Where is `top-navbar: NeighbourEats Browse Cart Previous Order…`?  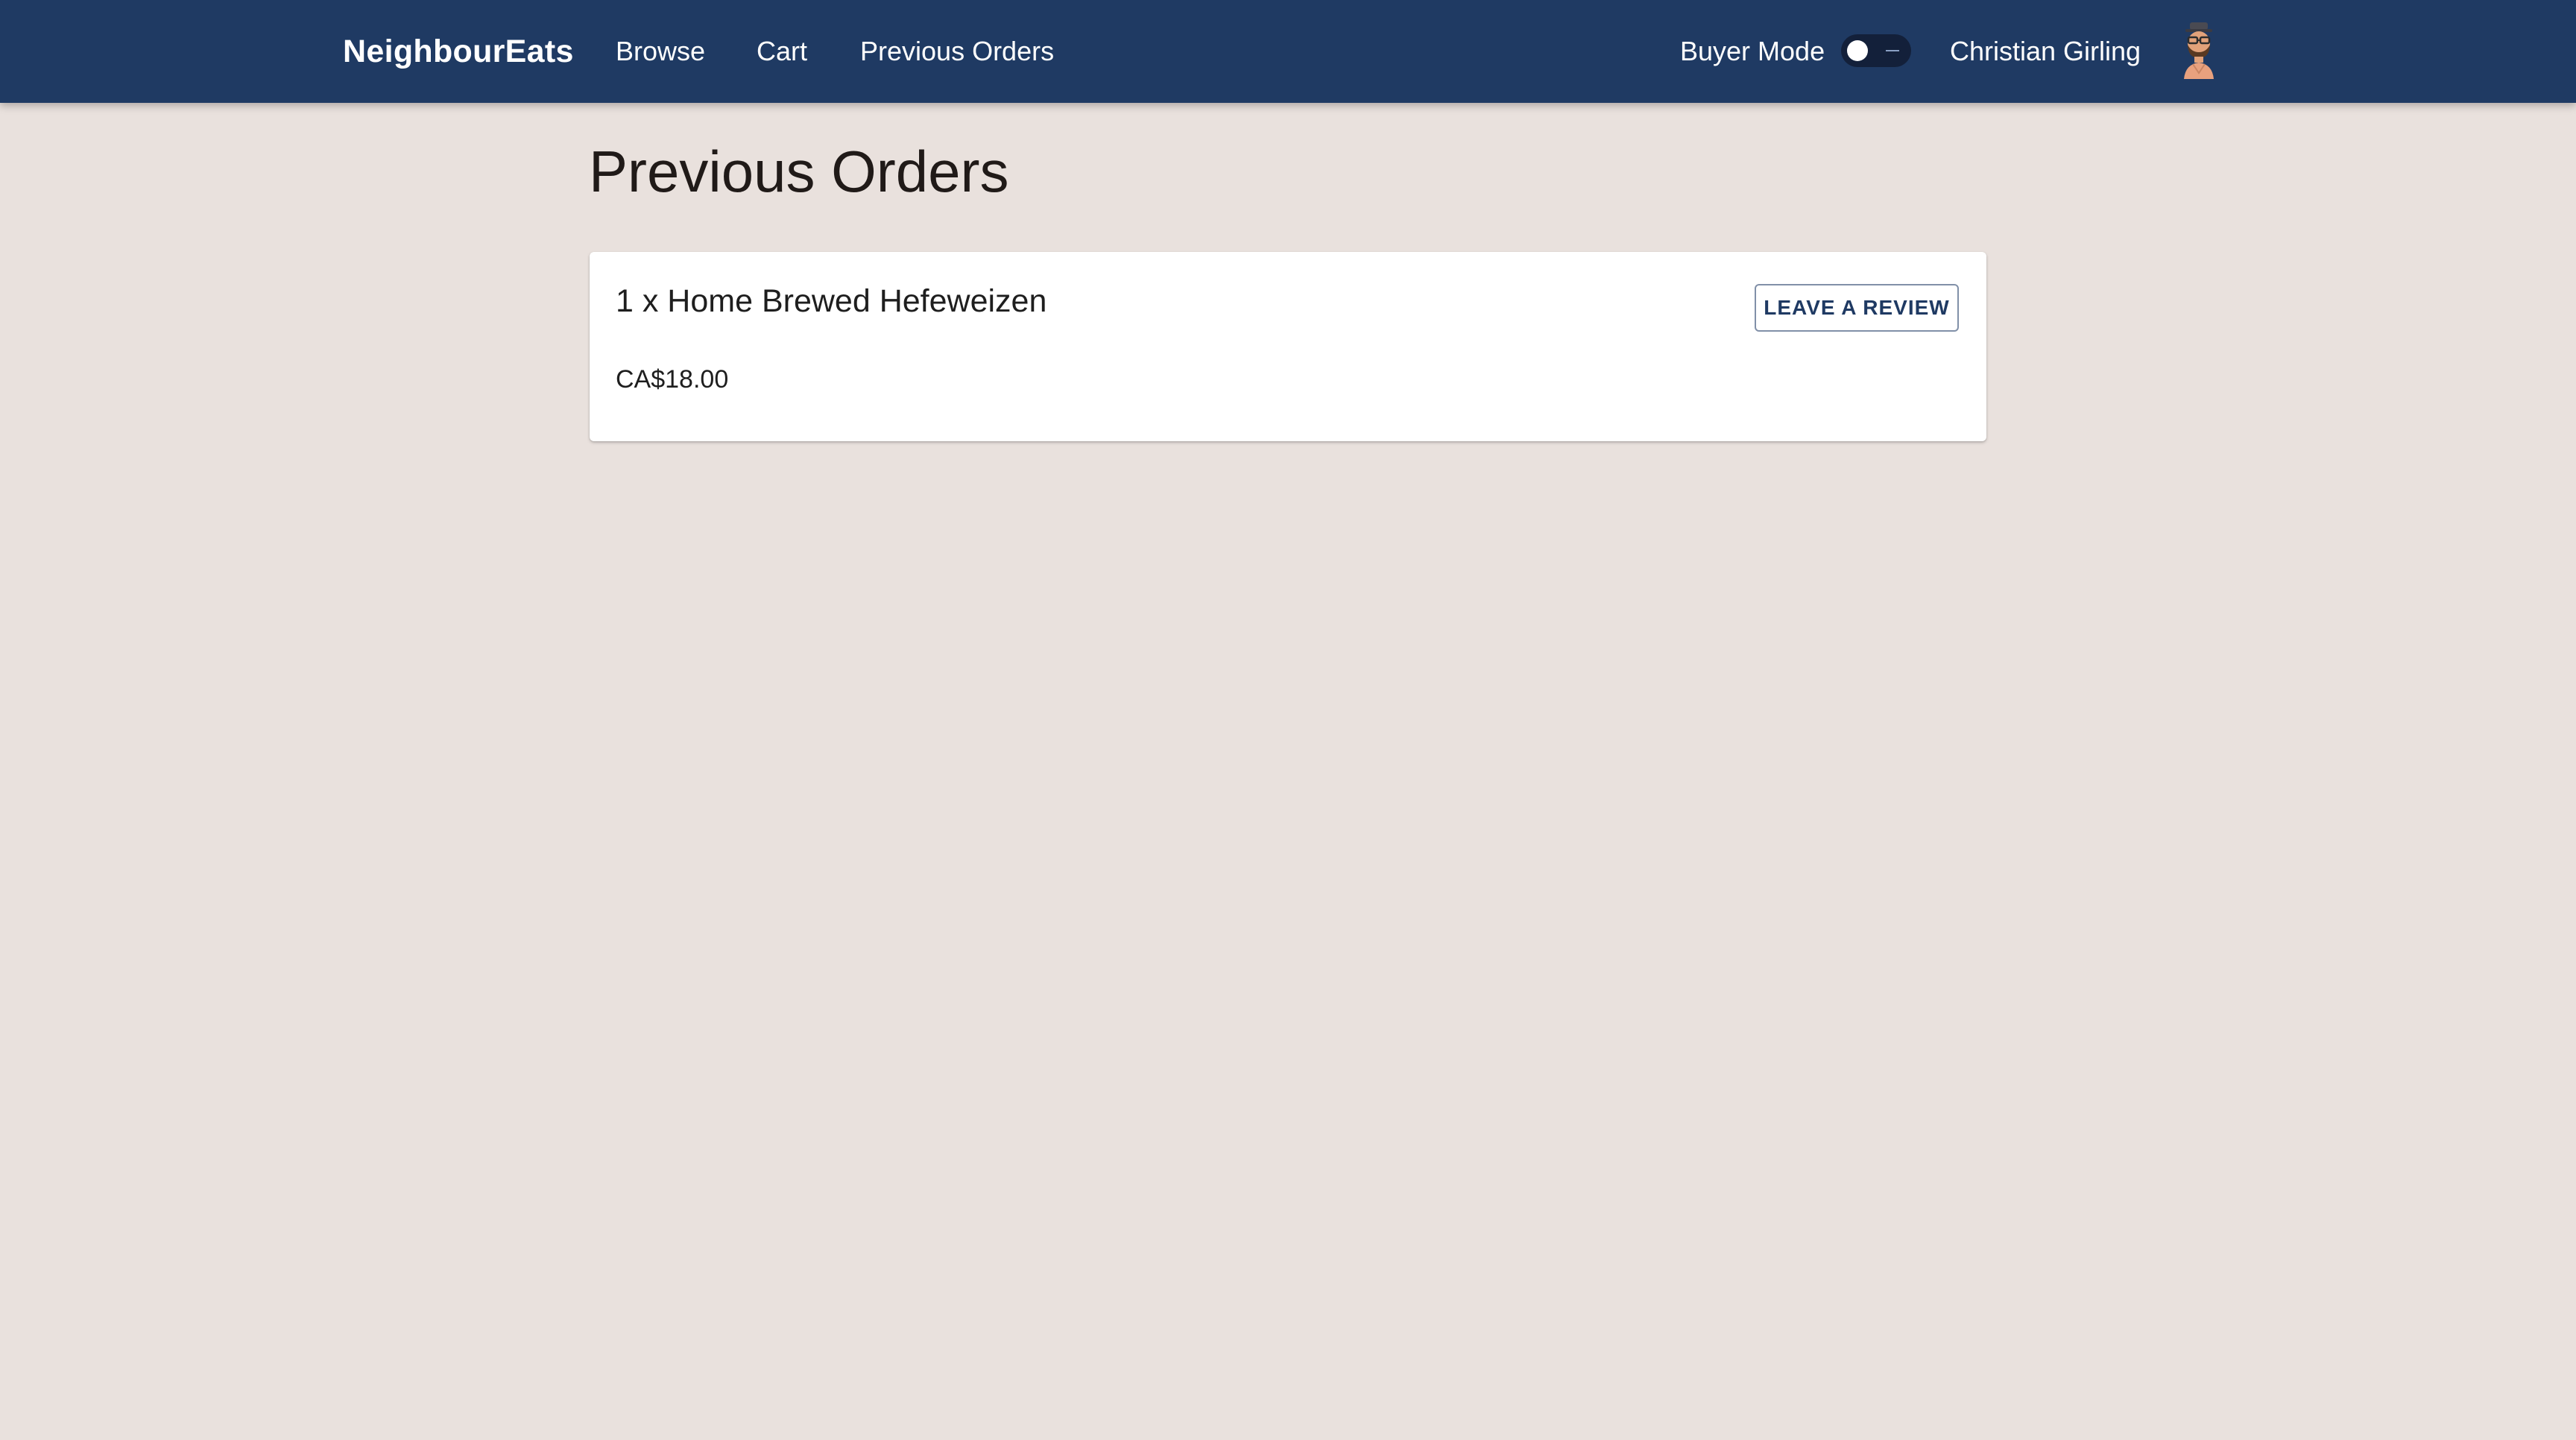 top-navbar: NeighbourEats Browse Cart Previous Order… is located at coordinates (1288, 51).